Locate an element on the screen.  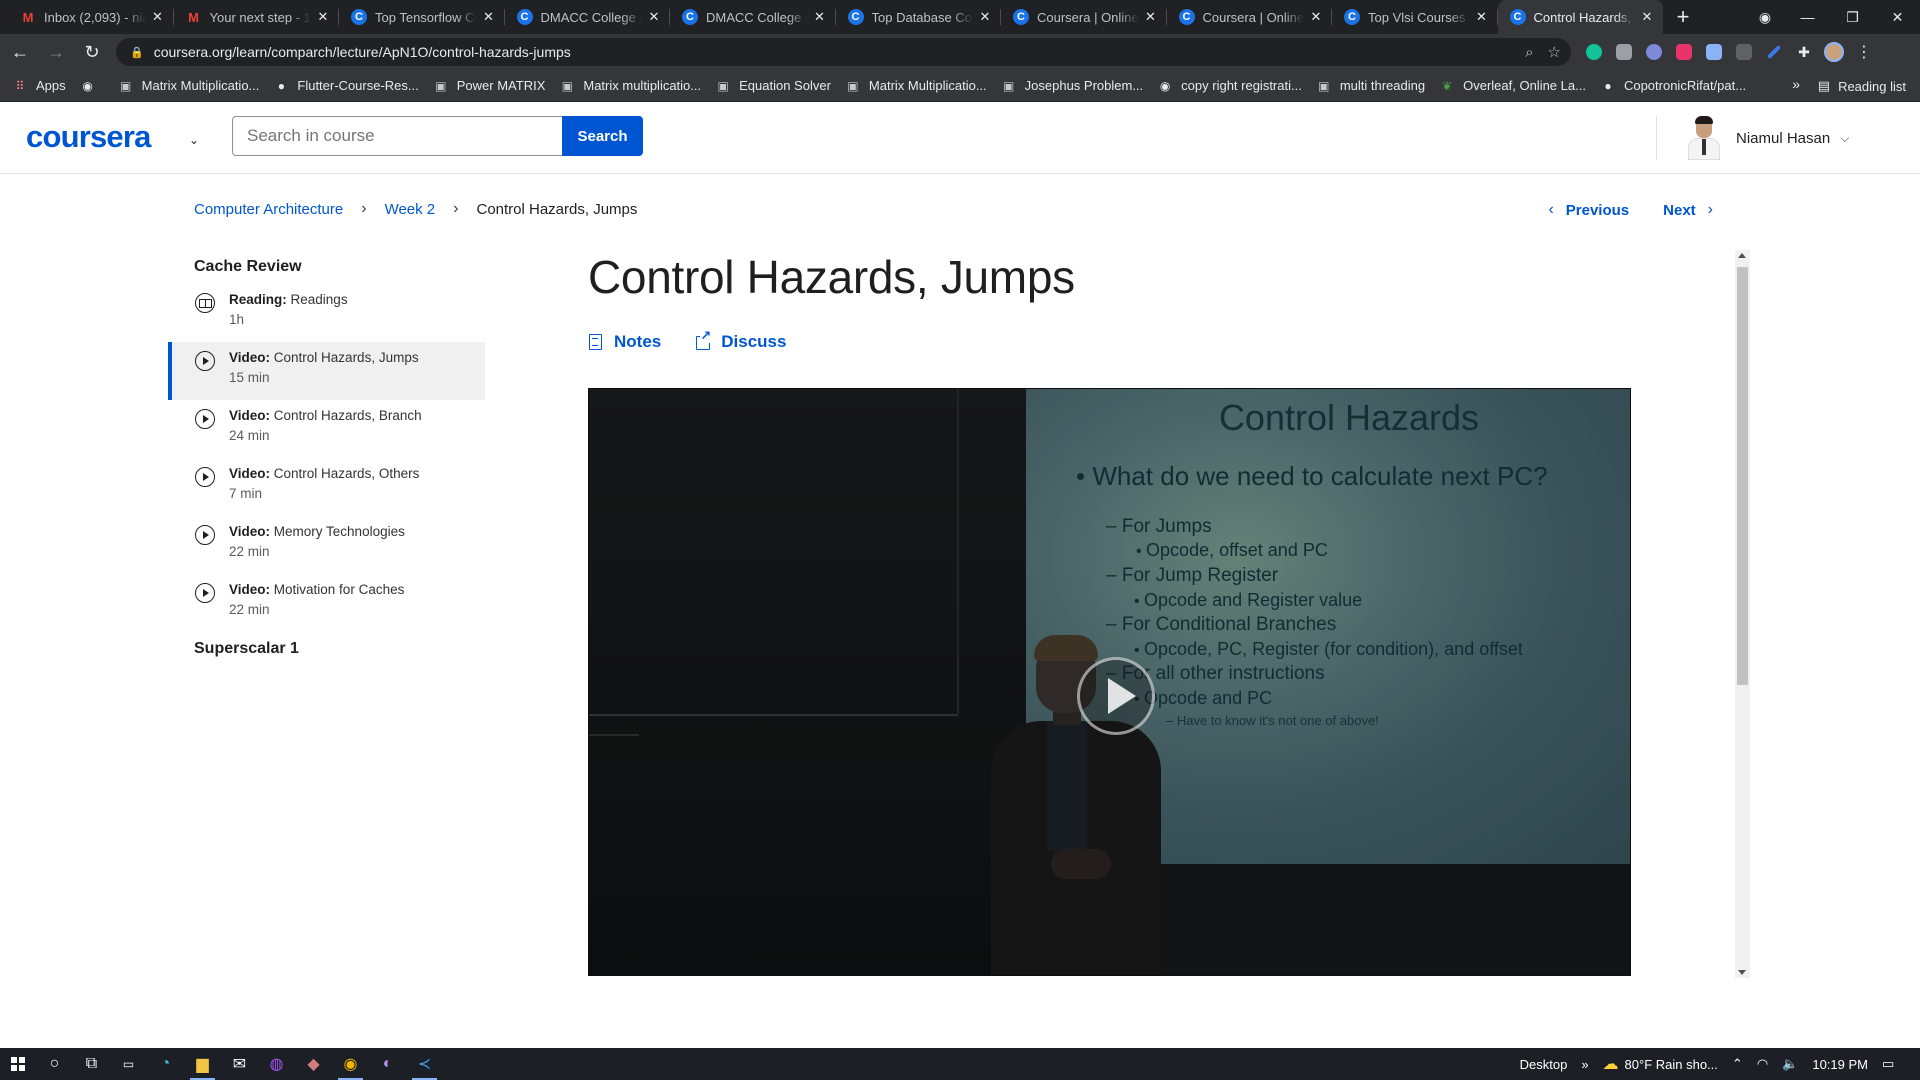
bookmark-item: ▣ Power MATRIX is located at coordinates (489, 86).